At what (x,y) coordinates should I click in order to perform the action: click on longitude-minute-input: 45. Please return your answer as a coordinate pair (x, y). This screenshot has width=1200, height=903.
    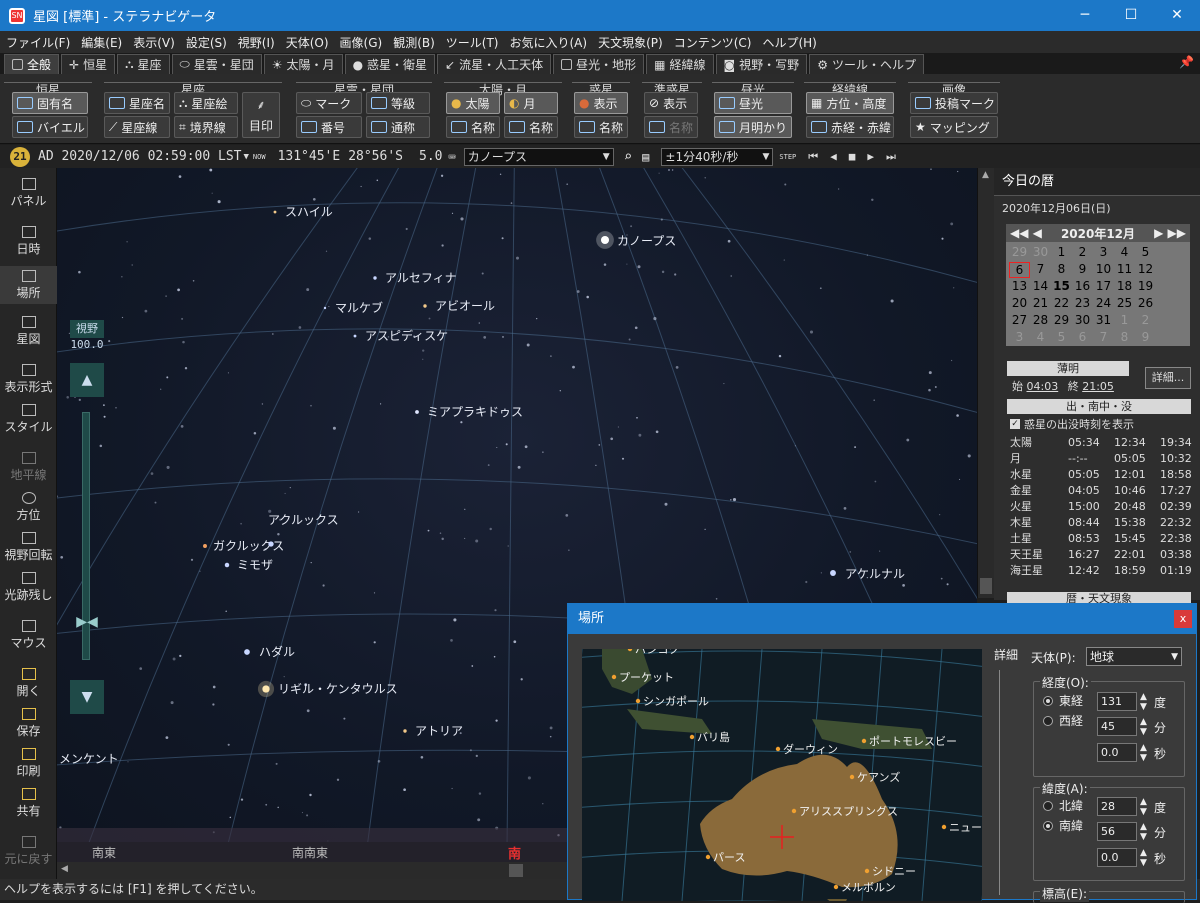
    Looking at the image, I should click on (1117, 726).